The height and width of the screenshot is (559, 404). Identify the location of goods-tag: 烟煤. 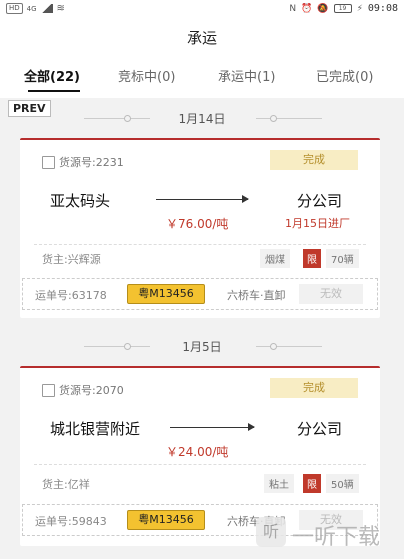
(275, 258).